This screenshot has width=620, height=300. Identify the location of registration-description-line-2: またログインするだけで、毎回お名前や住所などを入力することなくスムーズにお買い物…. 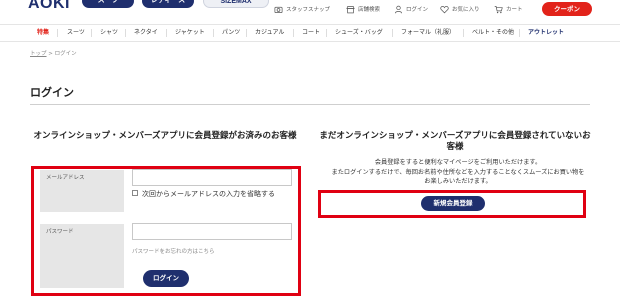
(458, 177).